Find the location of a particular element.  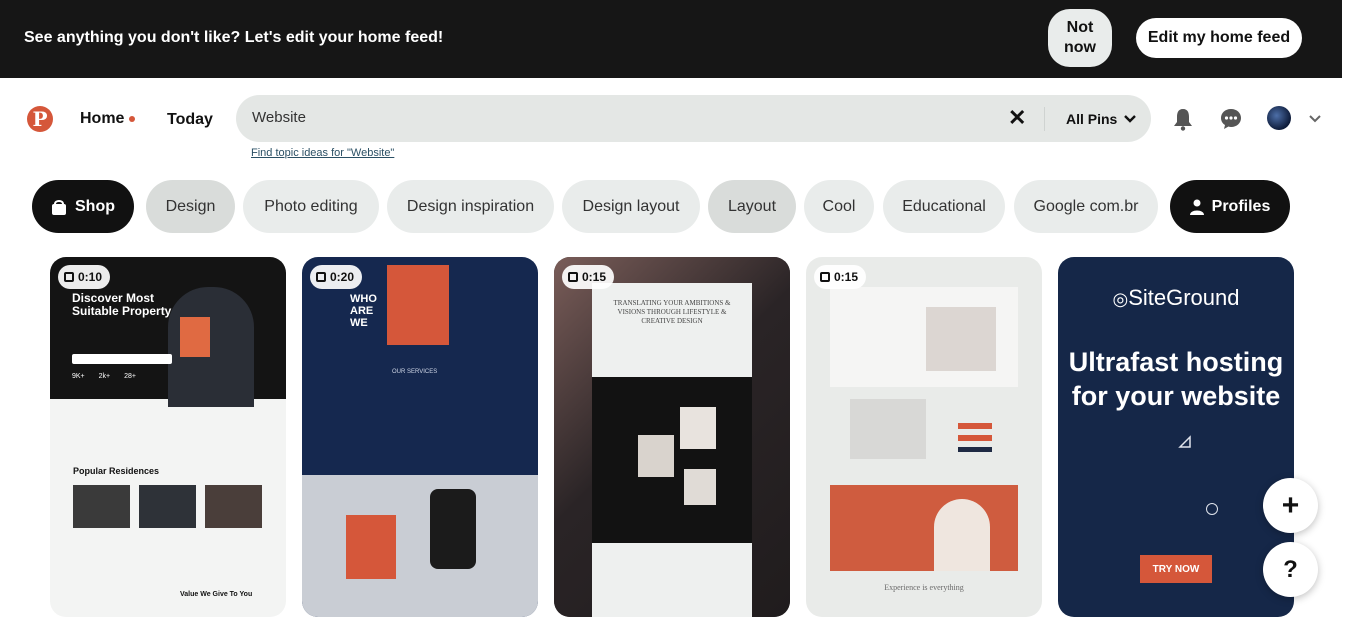

chip-photo-editing: Photo editing is located at coordinates (311, 206).